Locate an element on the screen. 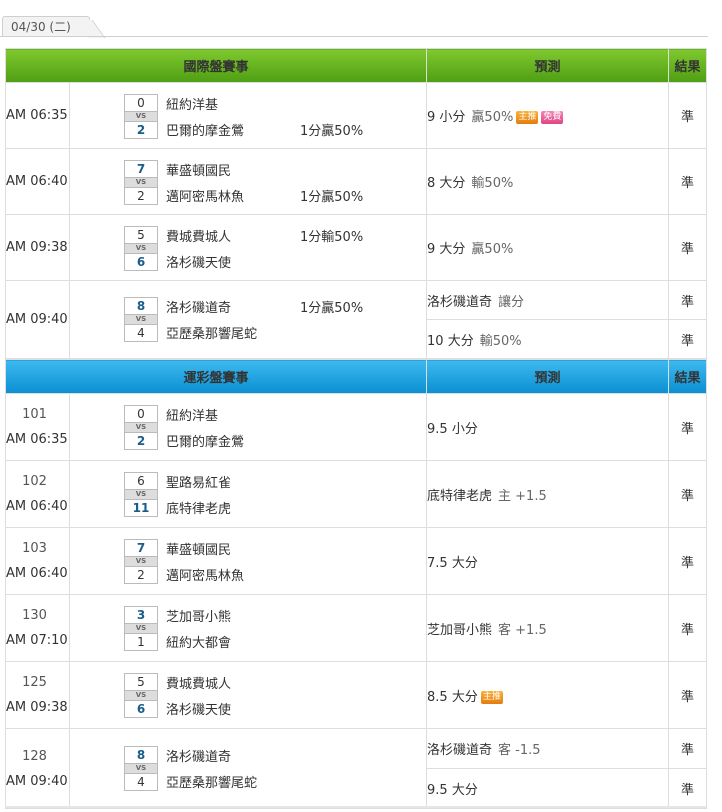 This screenshot has height=812, width=722. score-box: 0 VS 2 is located at coordinates (141, 116).